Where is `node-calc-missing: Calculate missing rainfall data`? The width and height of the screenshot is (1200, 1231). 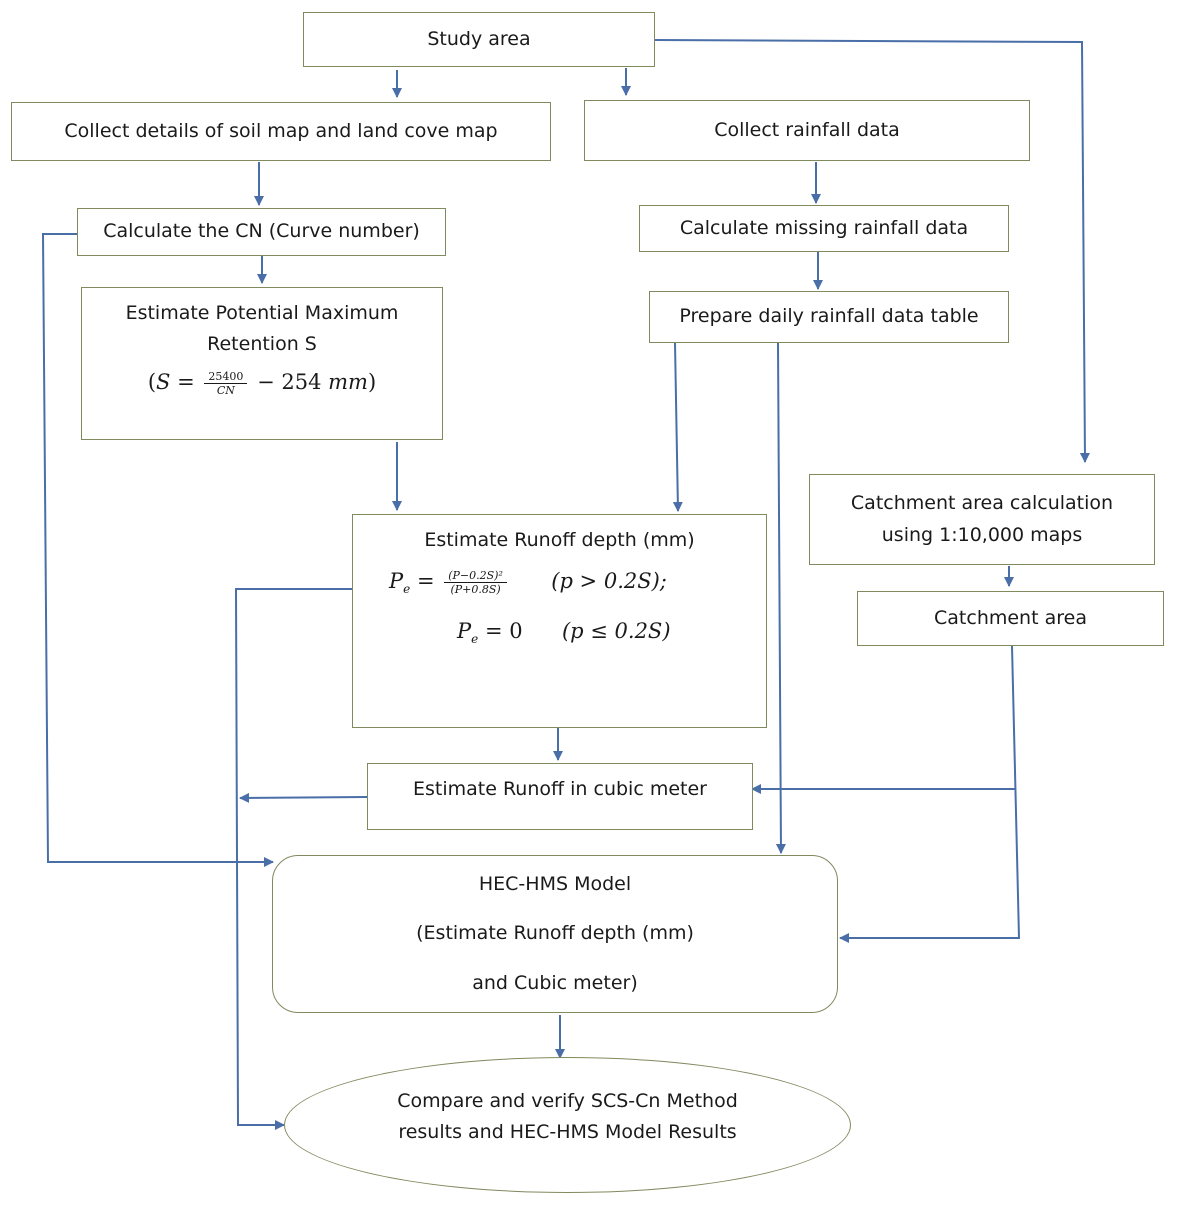
node-calc-missing: Calculate missing rainfall data is located at coordinates (824, 228).